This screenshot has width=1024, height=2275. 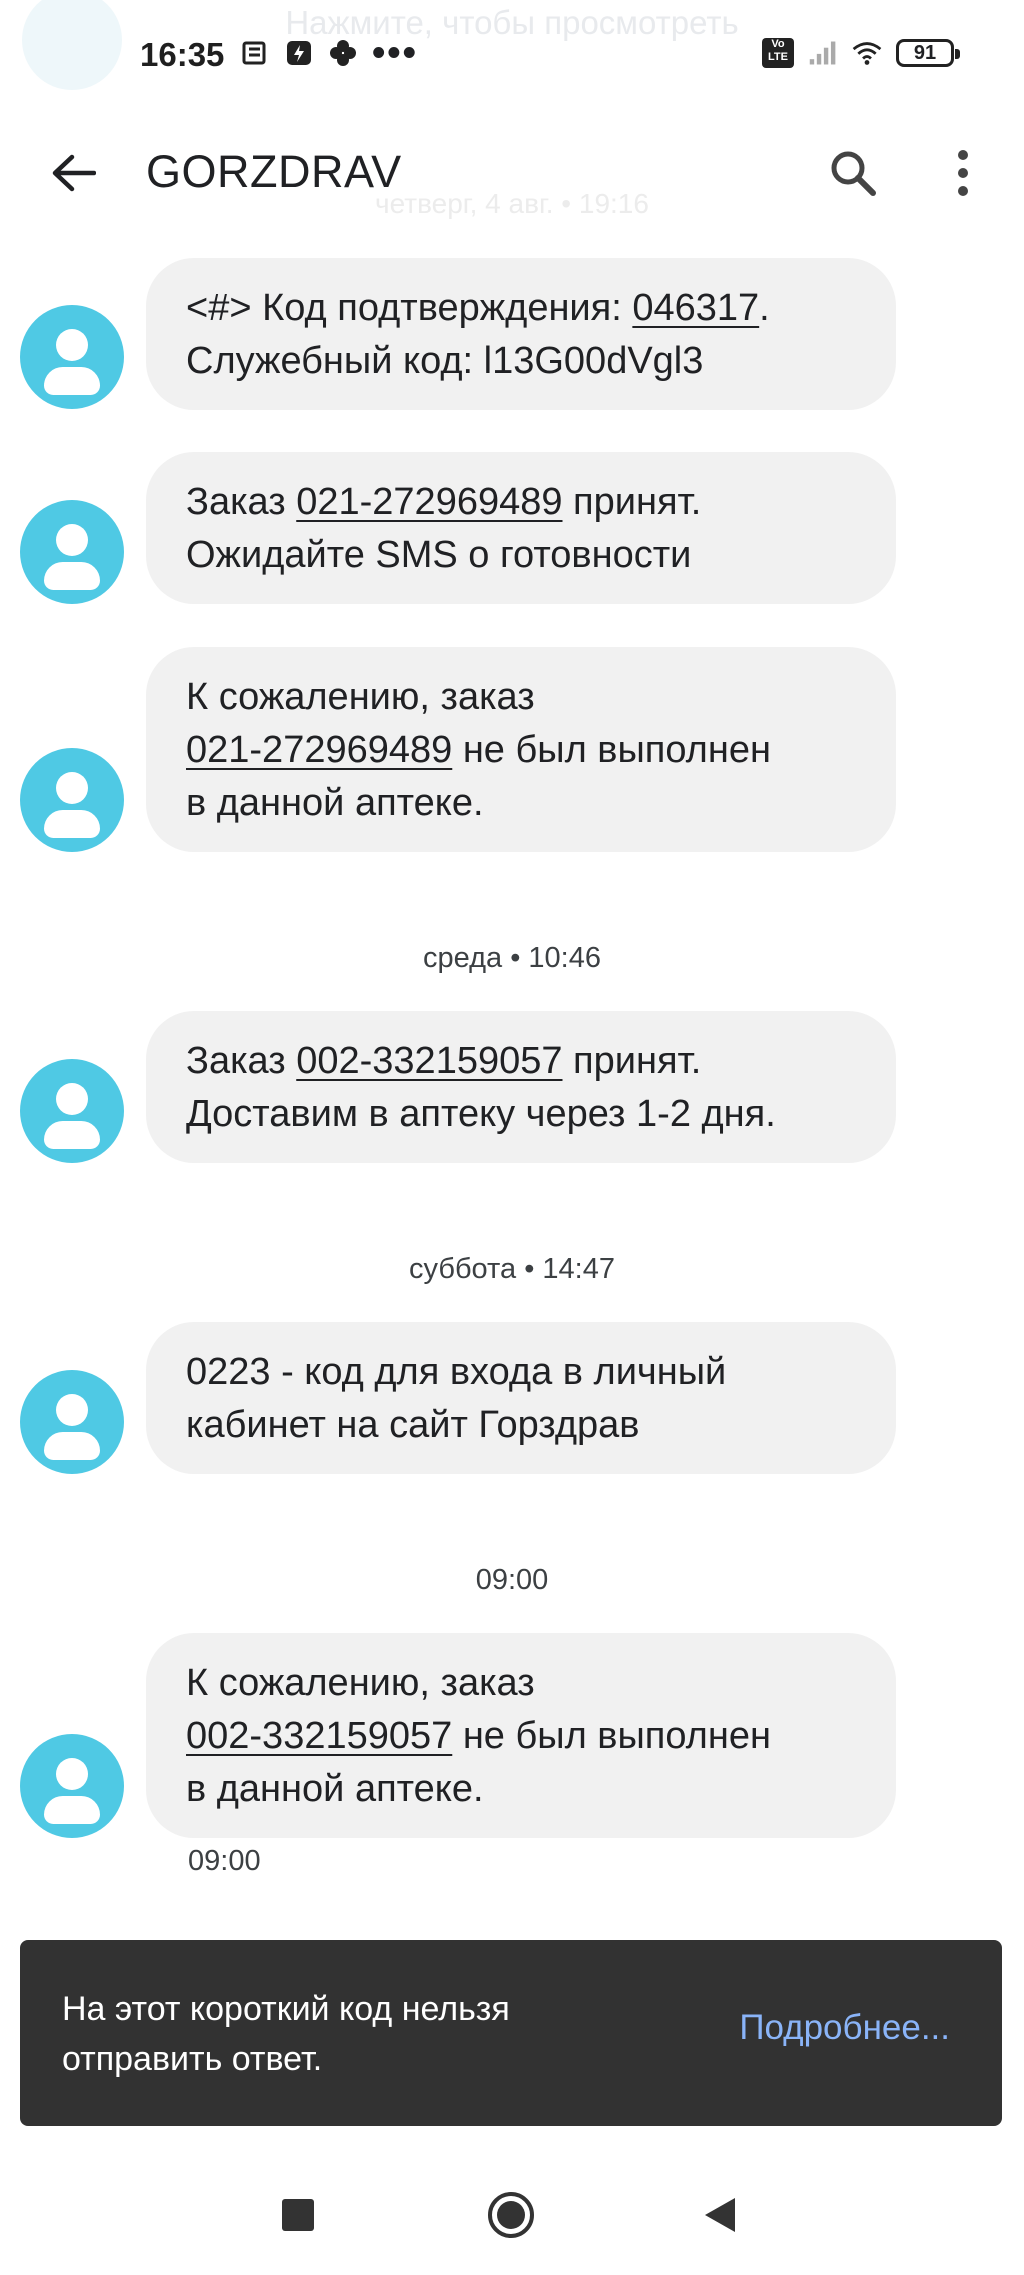 I want to click on message-line: <#> Код подтверждения: 046317., so click(x=478, y=308).